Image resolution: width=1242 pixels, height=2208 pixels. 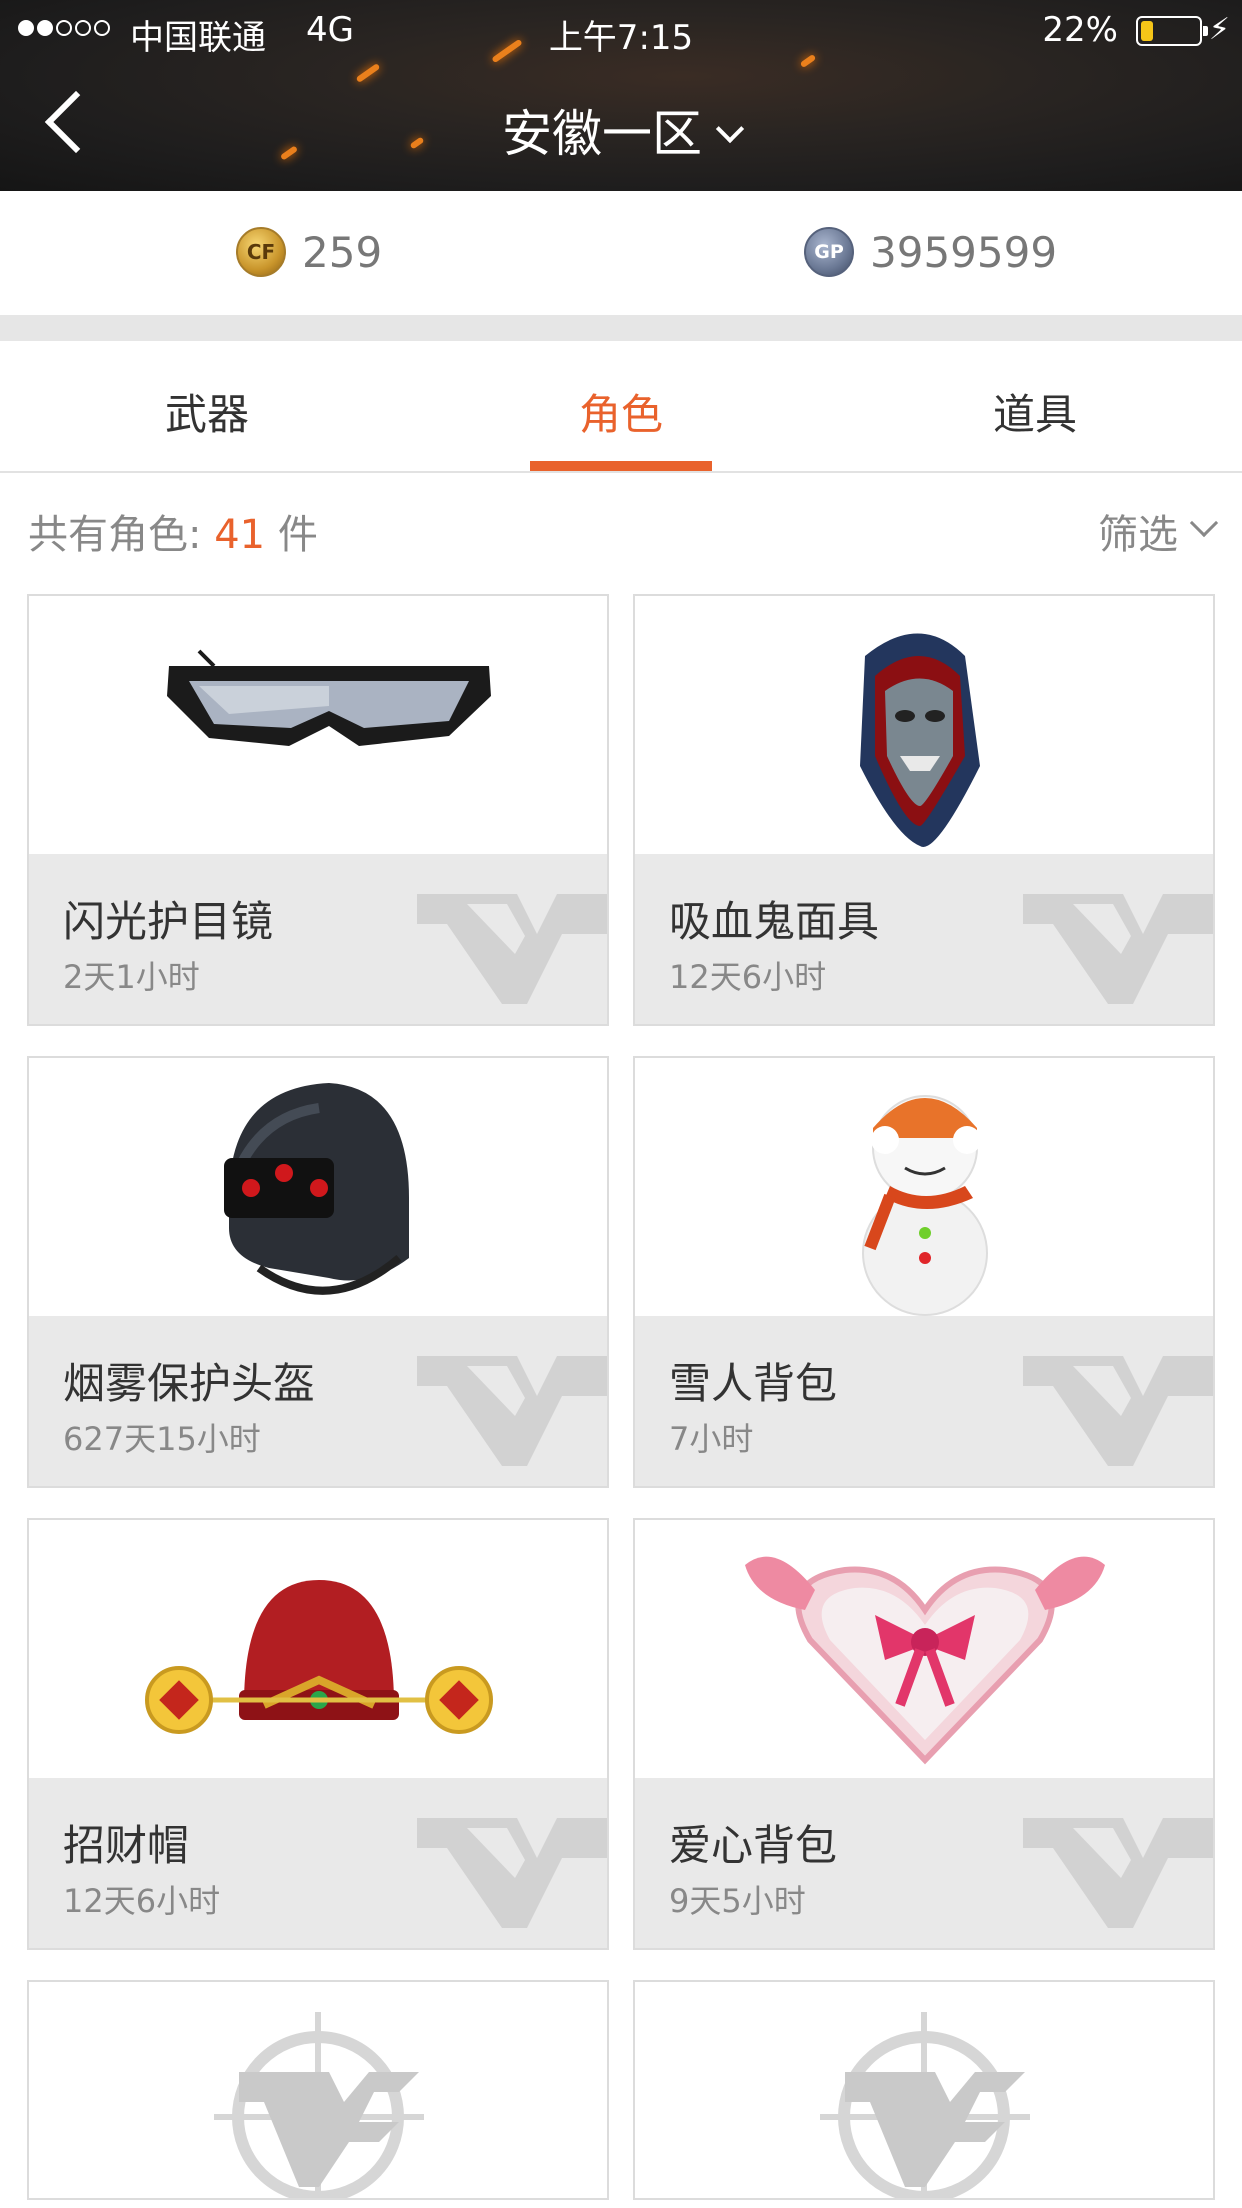 What do you see at coordinates (162, 1439) in the screenshot?
I see `item-duration: 627天15小时` at bounding box center [162, 1439].